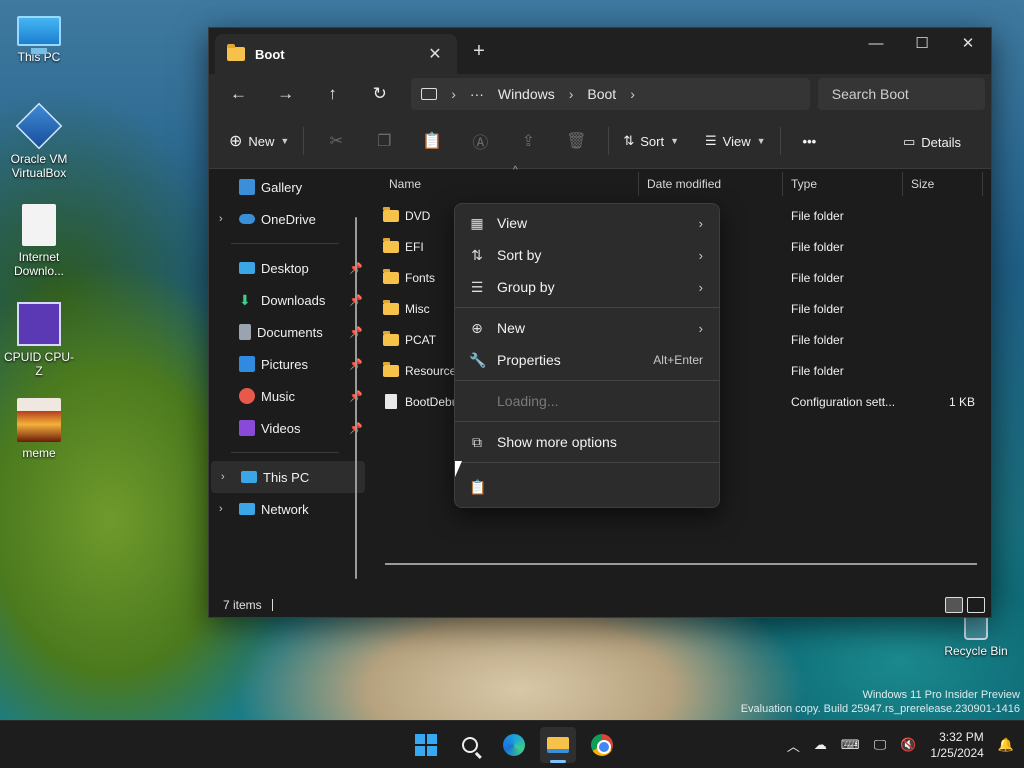 This screenshot has height=768, width=1024. I want to click on menu-item-view: ▦ View ›, so click(587, 223).